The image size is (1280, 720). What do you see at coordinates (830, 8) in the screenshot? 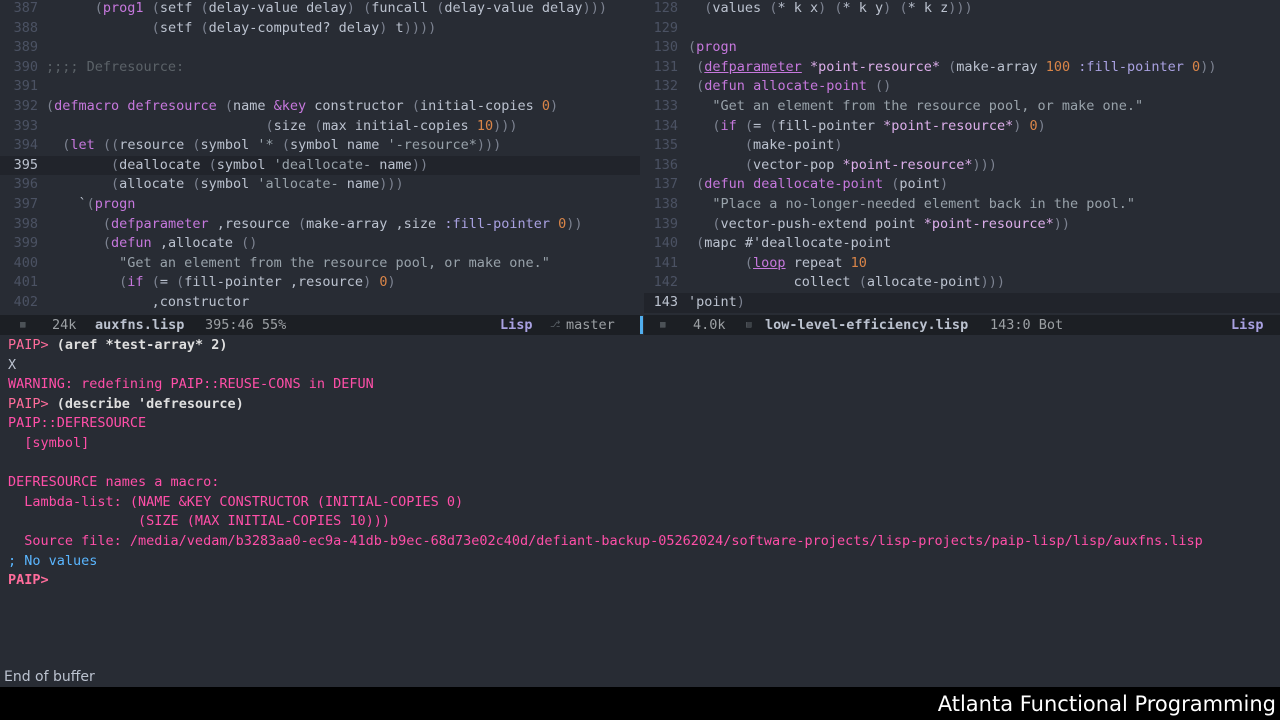
I see `code-text: (values (* k x) (* k y) (* k z)))` at bounding box center [830, 8].